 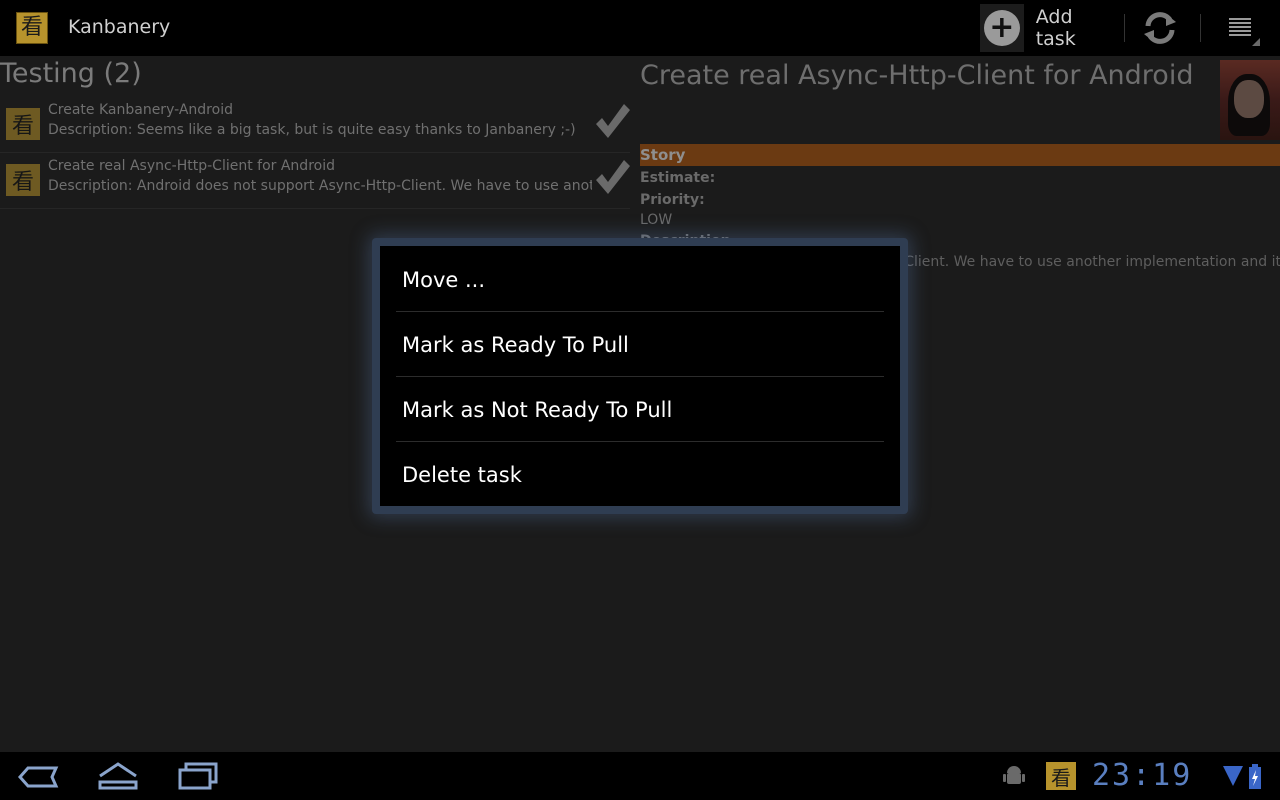 I want to click on menu-item-label: Mark as Ready To Pull, so click(x=515, y=345).